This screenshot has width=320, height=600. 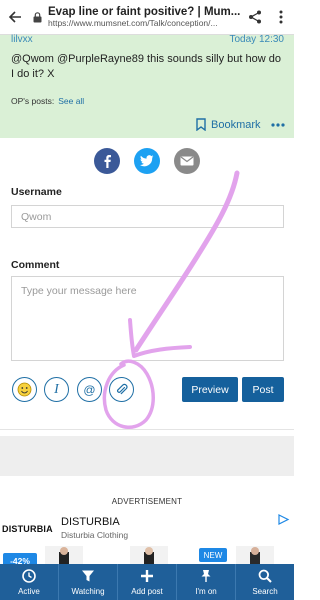 I want to click on post-meta: lilvxx Today 12:30, so click(x=147, y=40).